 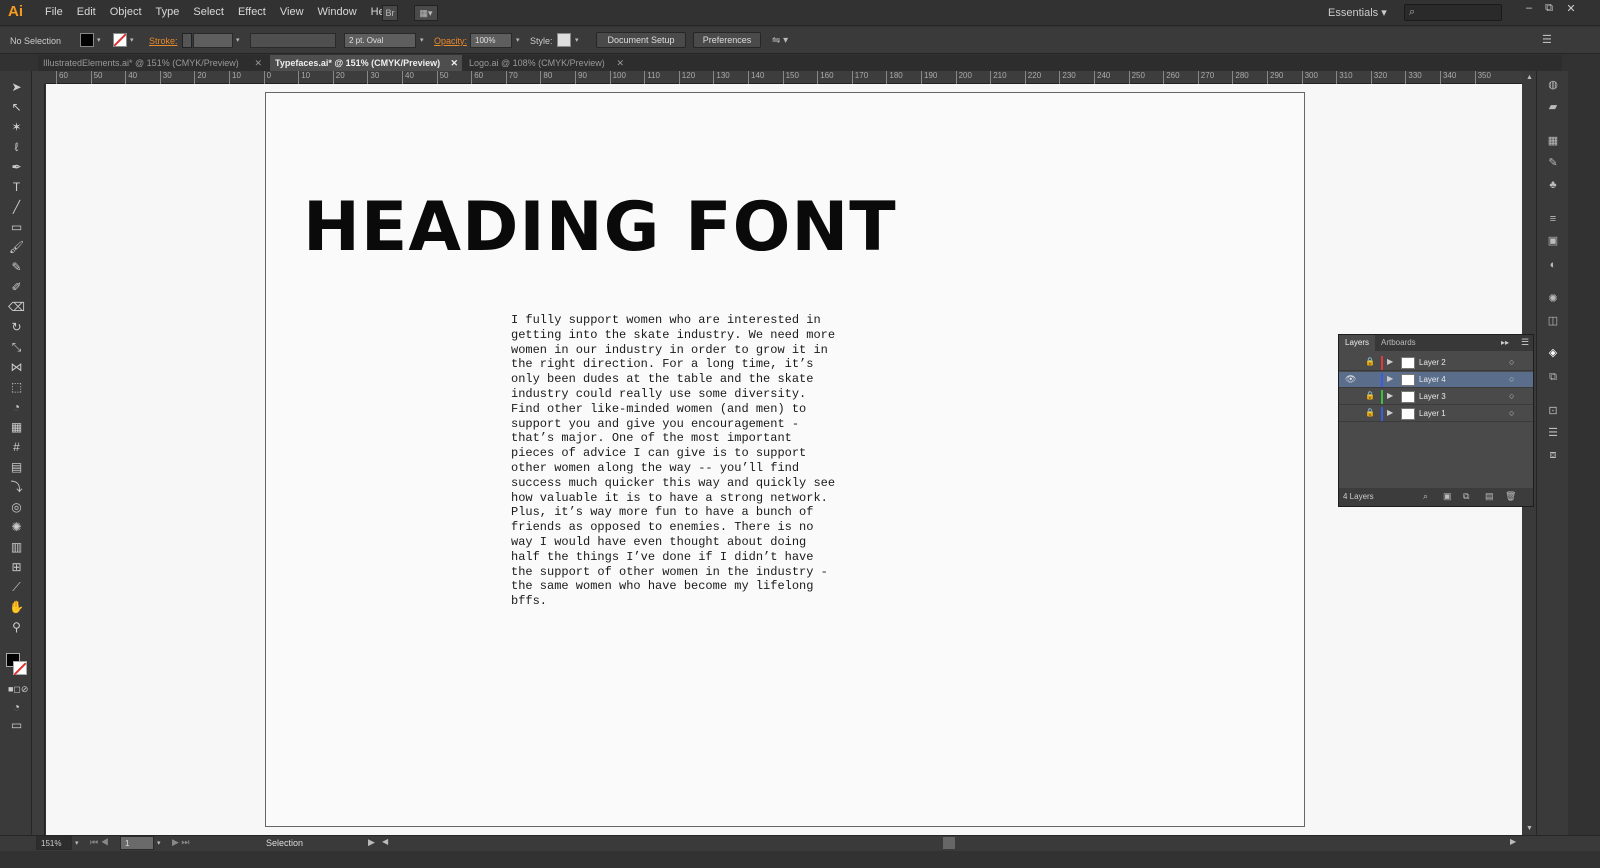 I want to click on opacity-field: 100%, so click(x=491, y=40).